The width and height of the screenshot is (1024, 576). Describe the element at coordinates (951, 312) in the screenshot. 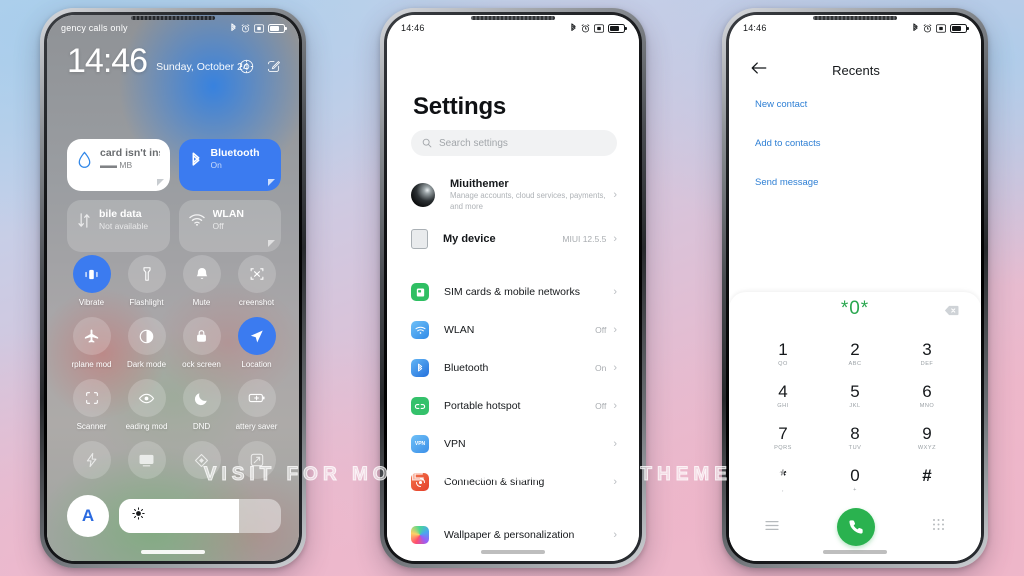

I see `backspace-icon` at that location.